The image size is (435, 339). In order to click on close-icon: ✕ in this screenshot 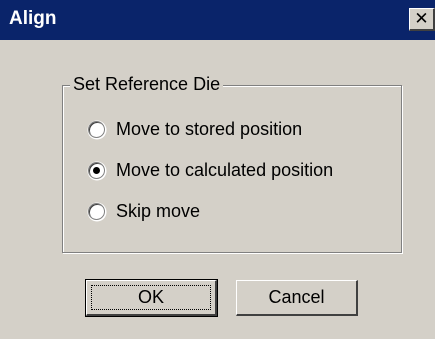, I will do `click(421, 18)`.